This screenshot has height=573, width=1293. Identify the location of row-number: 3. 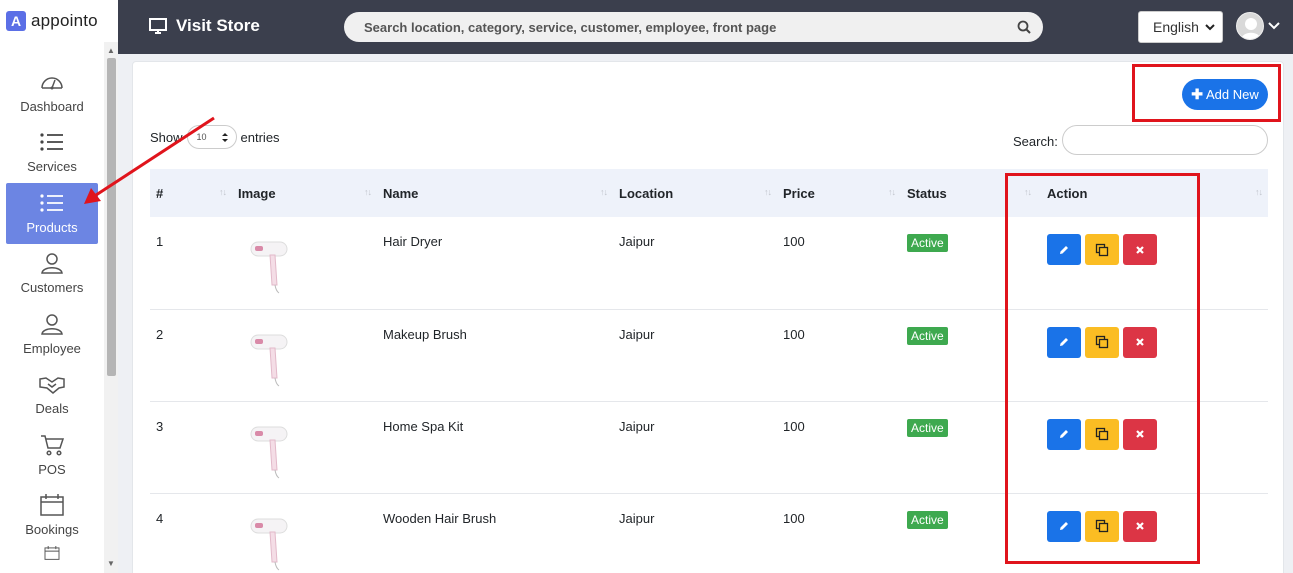
(160, 426).